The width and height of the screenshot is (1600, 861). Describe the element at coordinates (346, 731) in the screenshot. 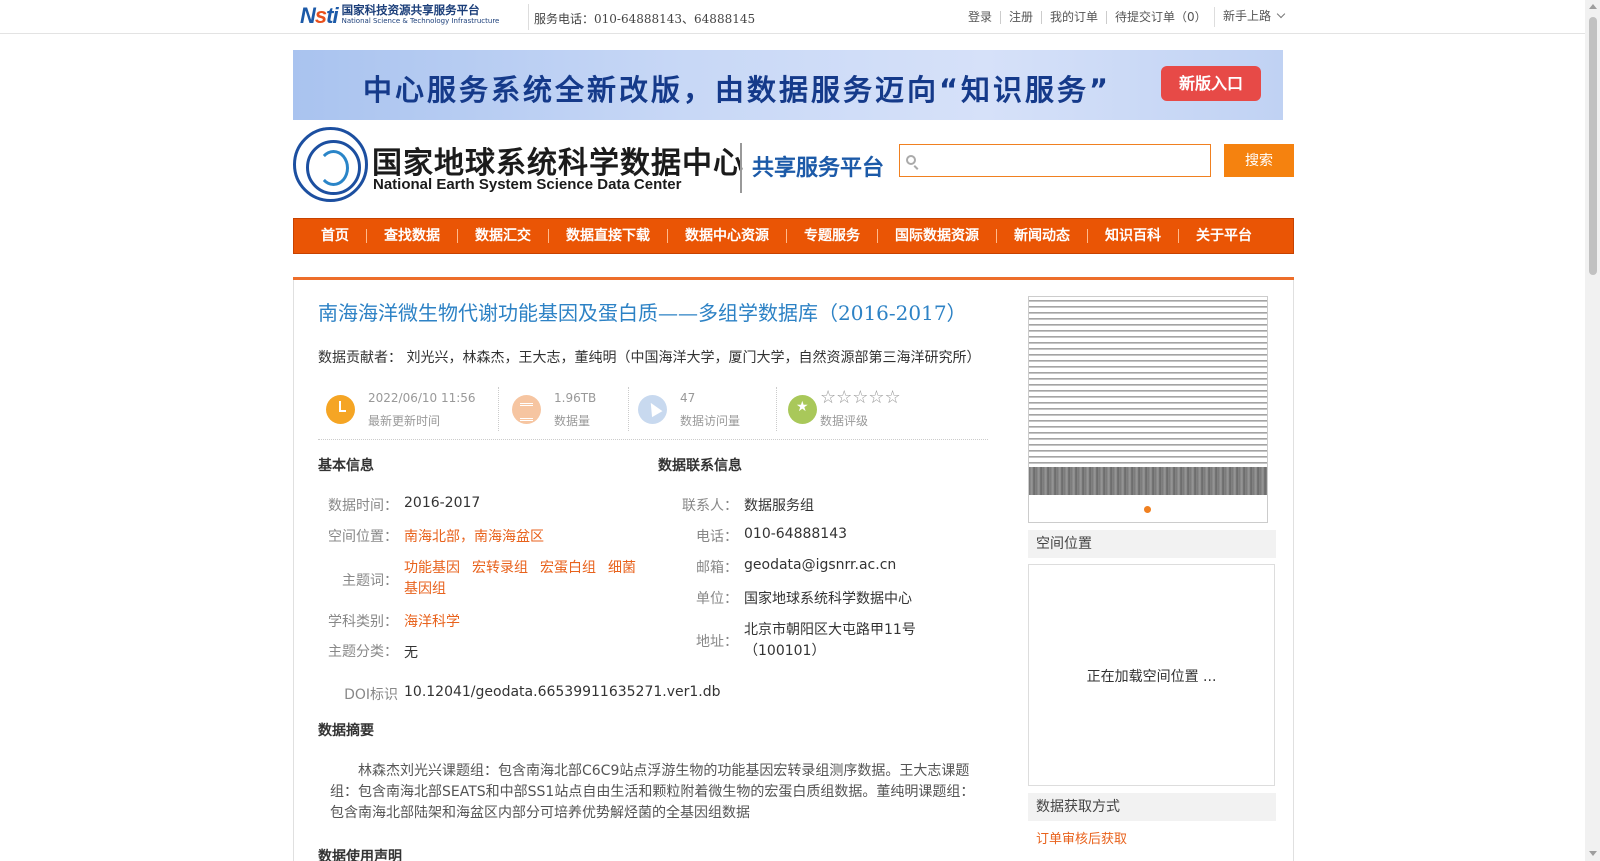

I see `abstract-title: 数据摘要` at that location.